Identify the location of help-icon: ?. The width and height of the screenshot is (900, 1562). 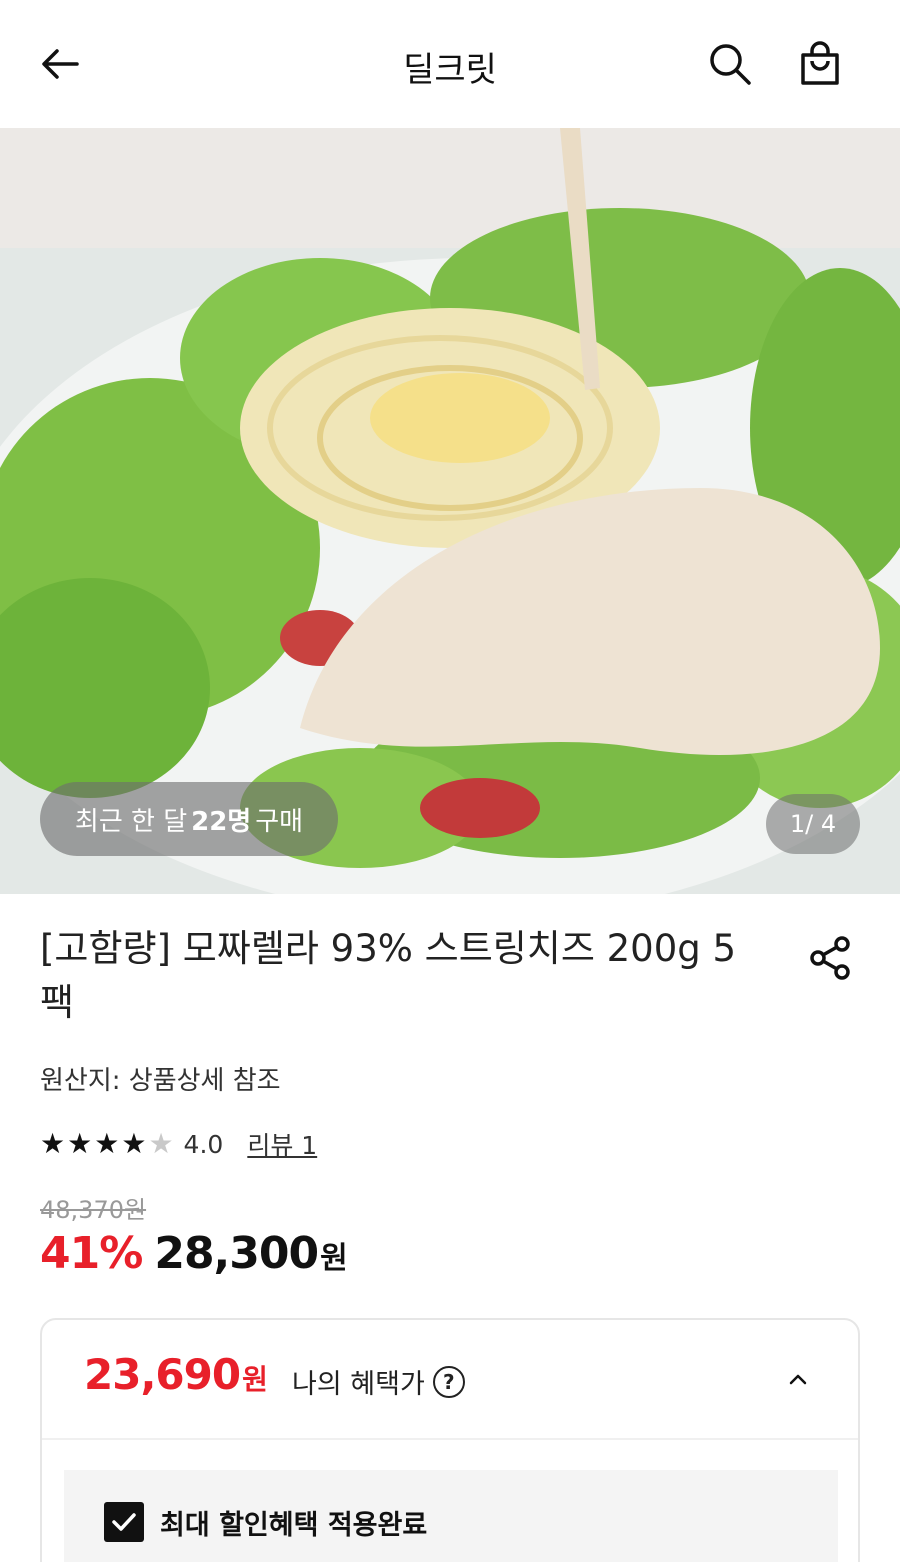
(448, 1381).